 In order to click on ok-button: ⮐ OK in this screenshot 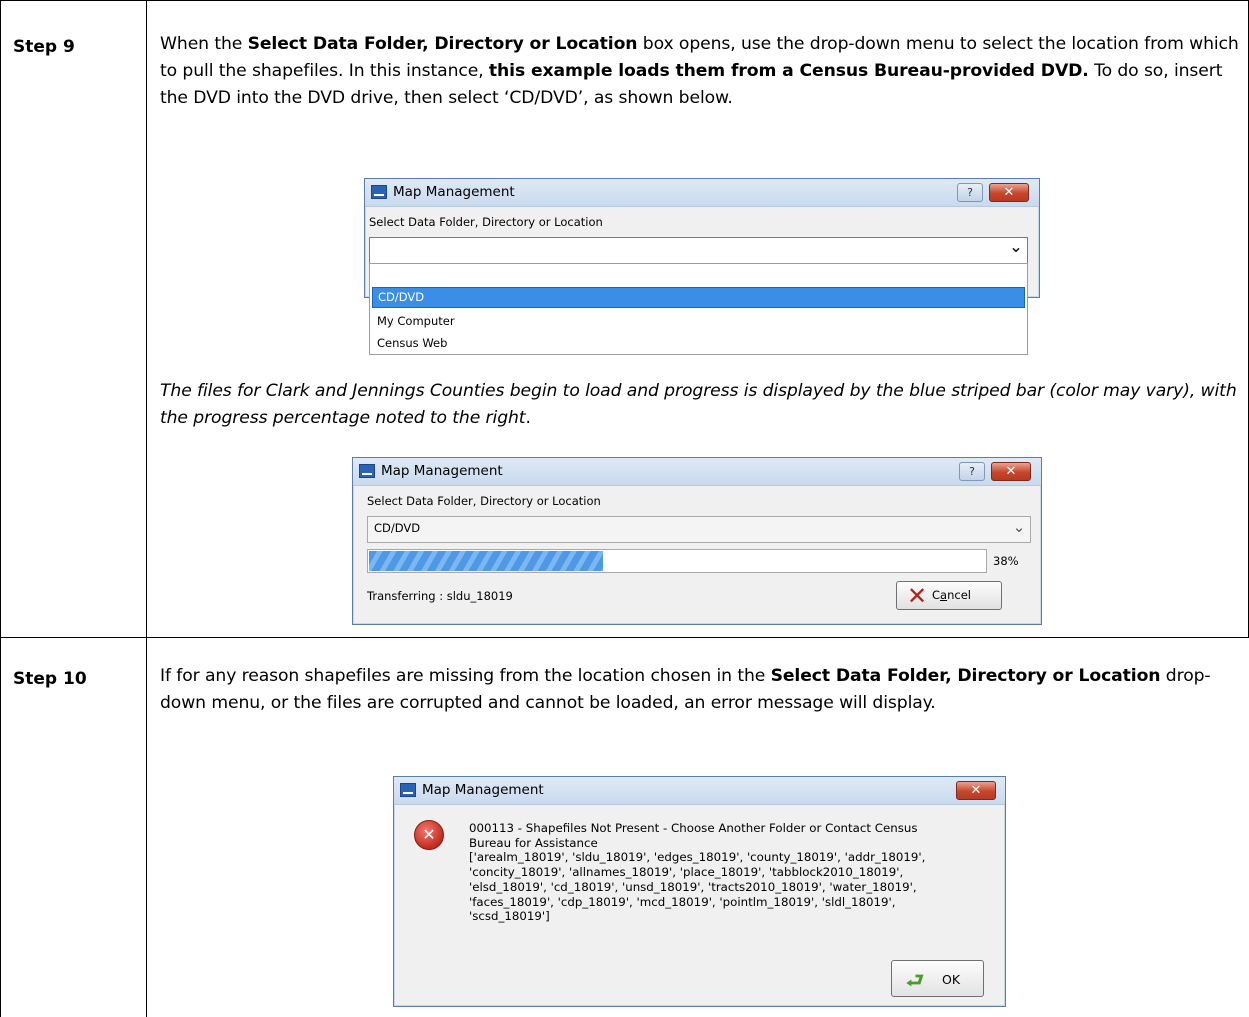, I will do `click(937, 978)`.